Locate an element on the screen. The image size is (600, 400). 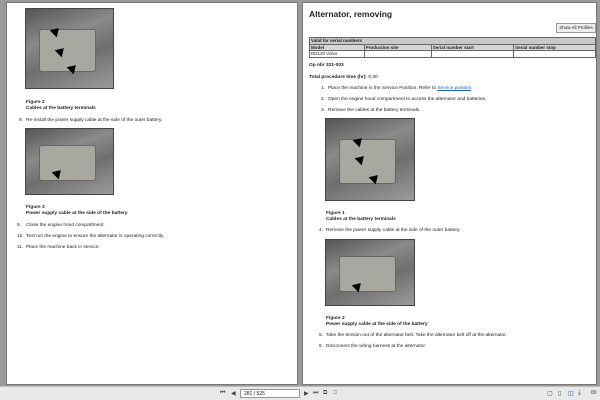
figure-label: Figure 1 is located at coordinates (335, 213).